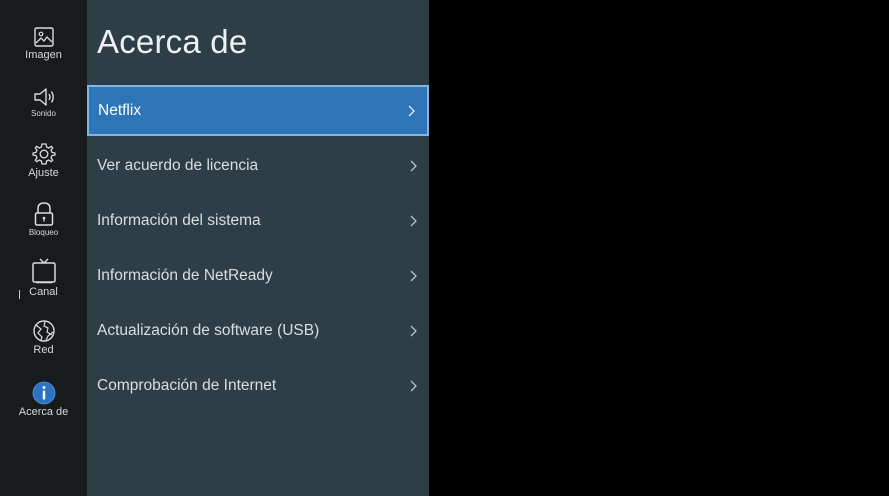 The height and width of the screenshot is (496, 889). Describe the element at coordinates (43, 393) in the screenshot. I see `info-icon` at that location.